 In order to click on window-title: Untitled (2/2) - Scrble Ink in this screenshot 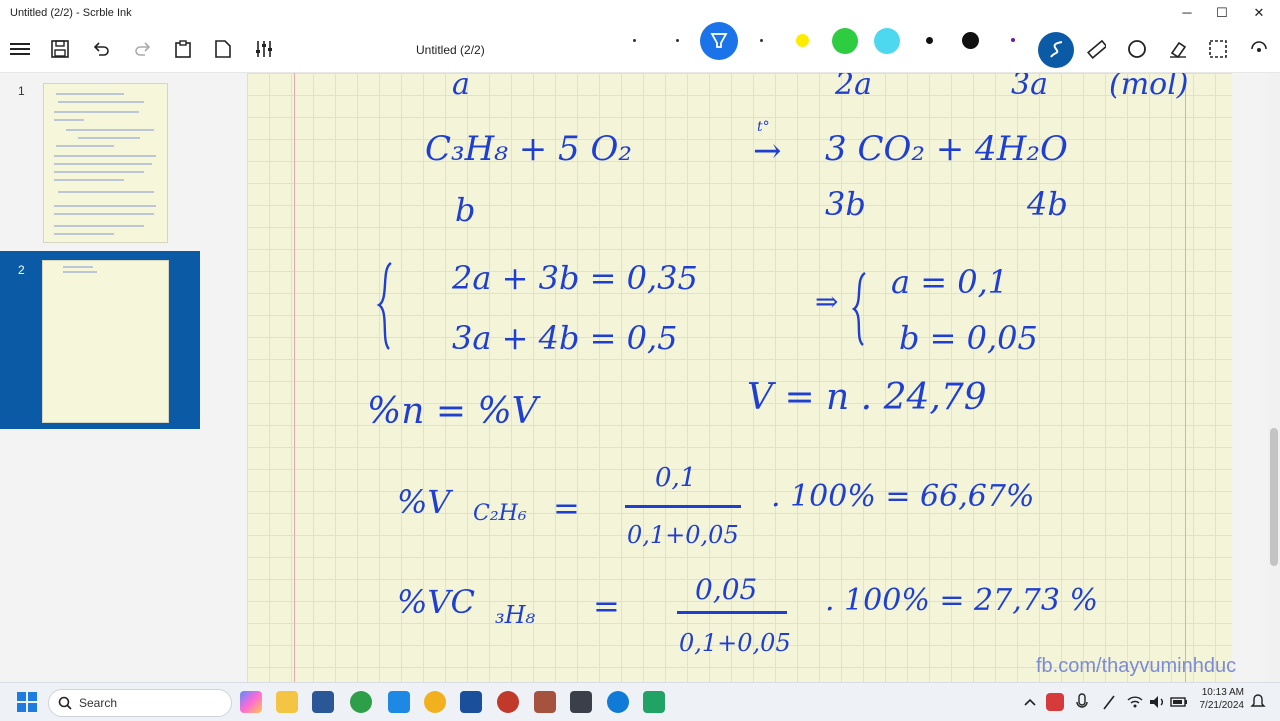, I will do `click(71, 13)`.